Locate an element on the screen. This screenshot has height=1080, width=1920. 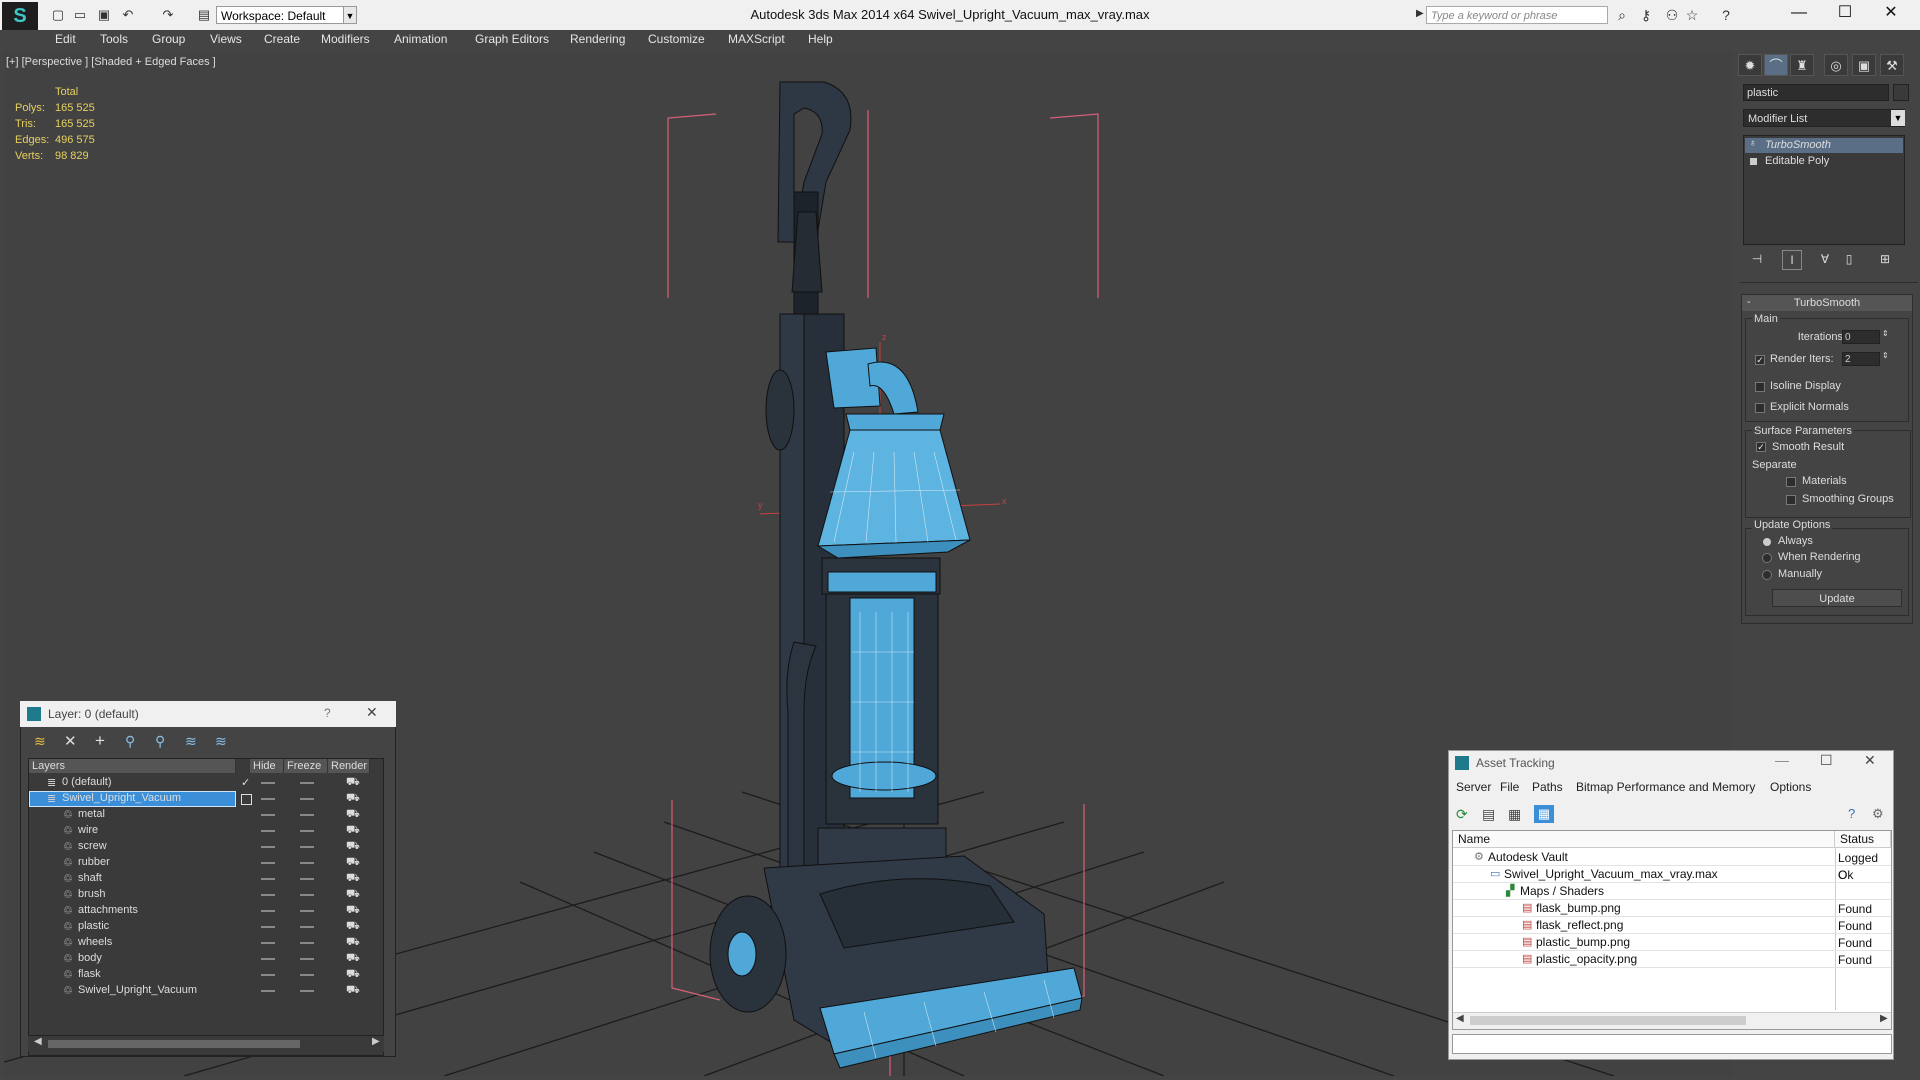
lightbulb-icon: ♁ is located at coordinates (1753, 143).